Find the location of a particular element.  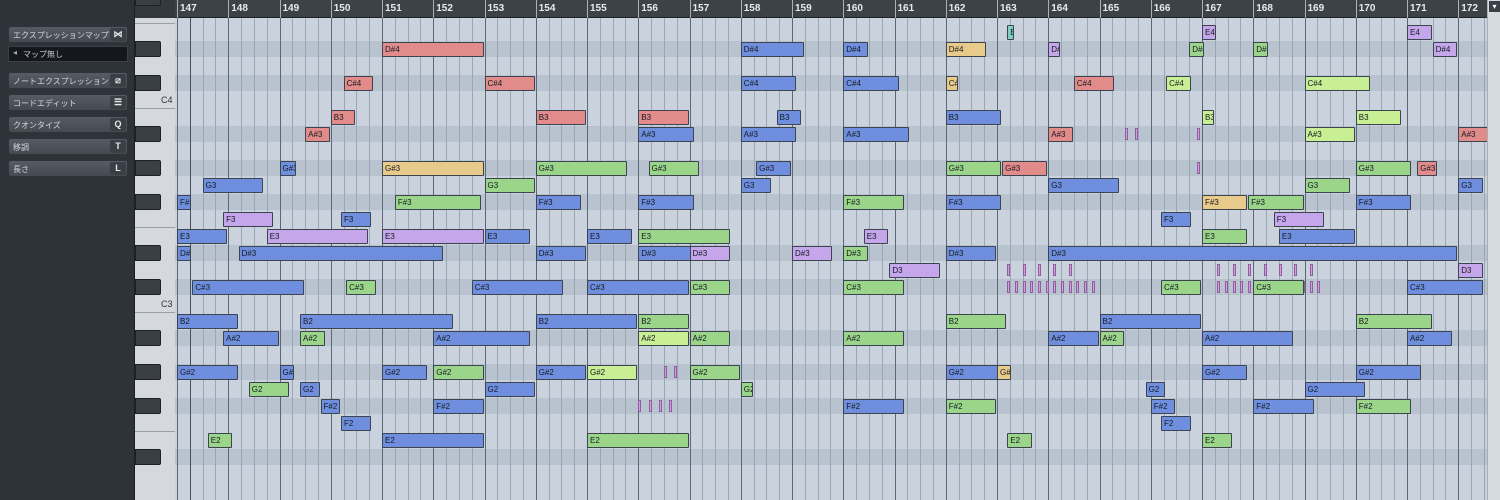

midi-note: A#3 is located at coordinates (768, 134).